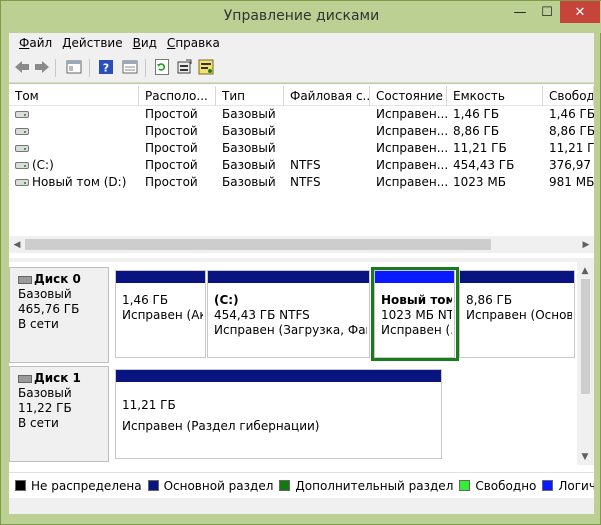  What do you see at coordinates (497, 486) in the screenshot?
I see `legend-item: Свободно` at bounding box center [497, 486].